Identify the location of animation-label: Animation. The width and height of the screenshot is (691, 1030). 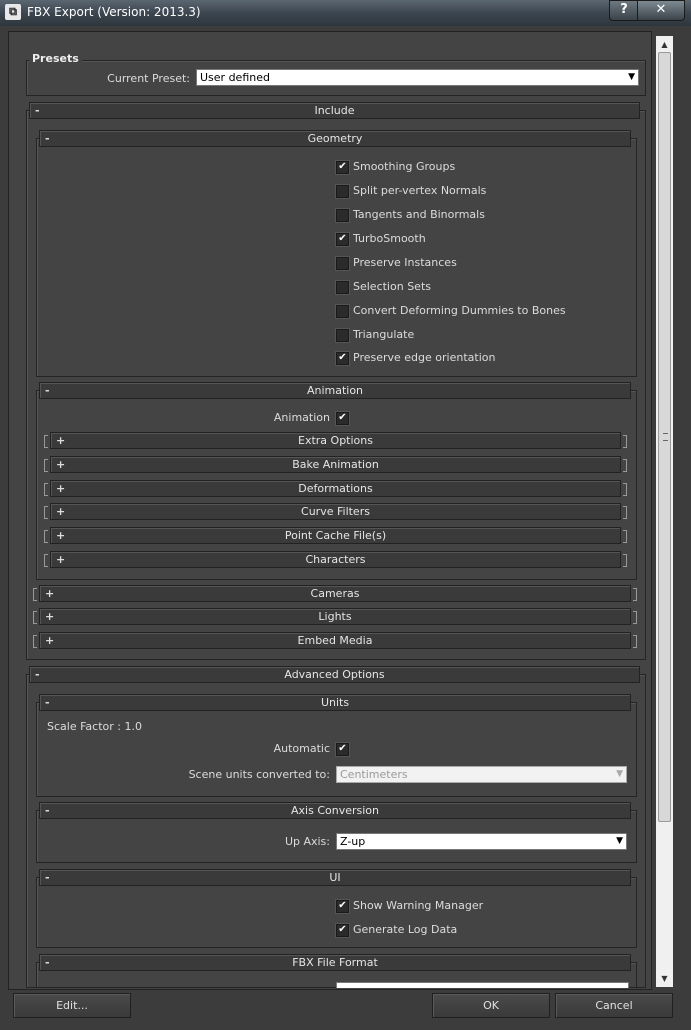
(301, 417).